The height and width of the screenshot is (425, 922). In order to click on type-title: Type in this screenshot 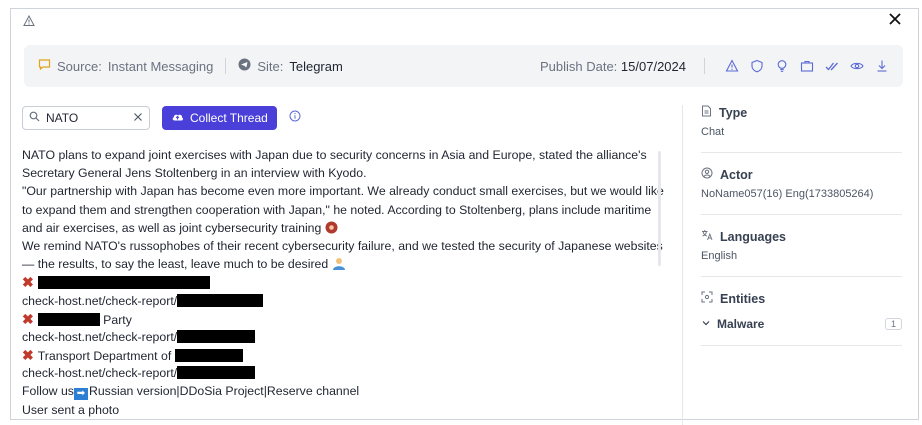, I will do `click(733, 112)`.